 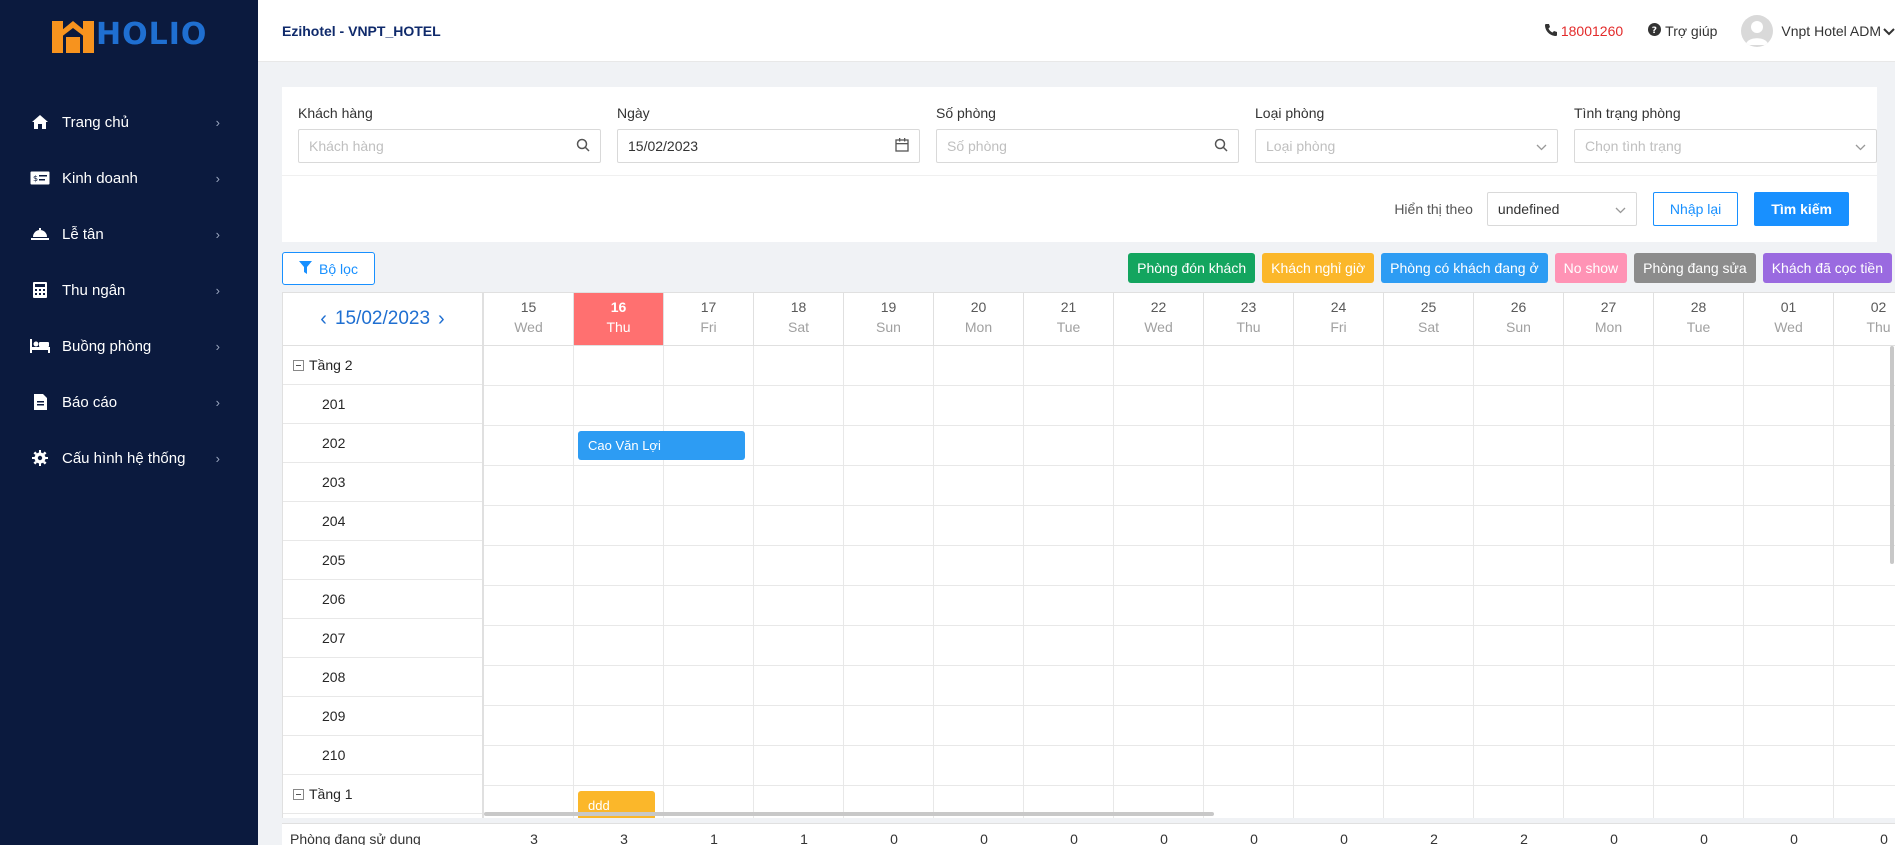 I want to click on user-menu: Vnpt Hotel ADM, so click(x=1818, y=31).